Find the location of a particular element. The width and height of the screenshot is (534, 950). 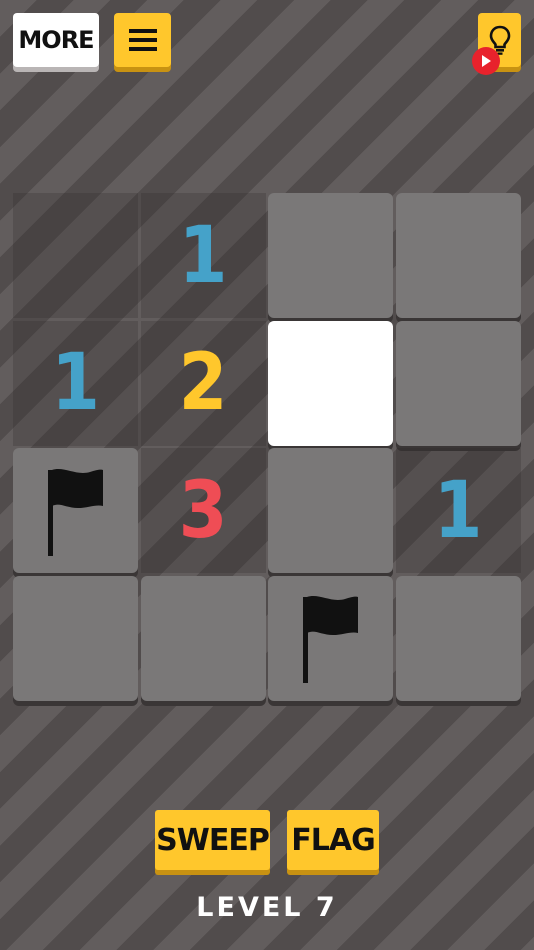

level-number: 7 is located at coordinates (326, 907).